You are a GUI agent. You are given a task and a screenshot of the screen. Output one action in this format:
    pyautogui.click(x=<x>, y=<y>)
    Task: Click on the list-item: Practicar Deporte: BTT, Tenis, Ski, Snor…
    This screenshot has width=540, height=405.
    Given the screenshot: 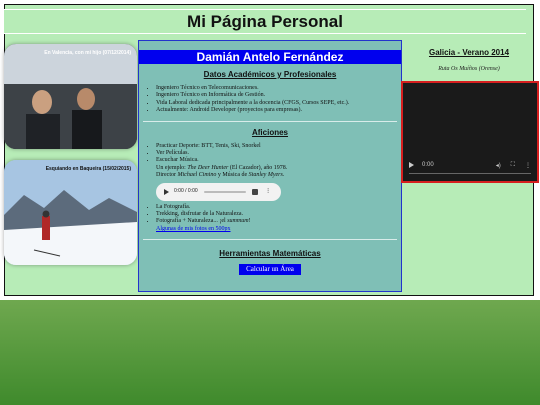 What is the action you would take?
    pyautogui.click(x=278, y=146)
    